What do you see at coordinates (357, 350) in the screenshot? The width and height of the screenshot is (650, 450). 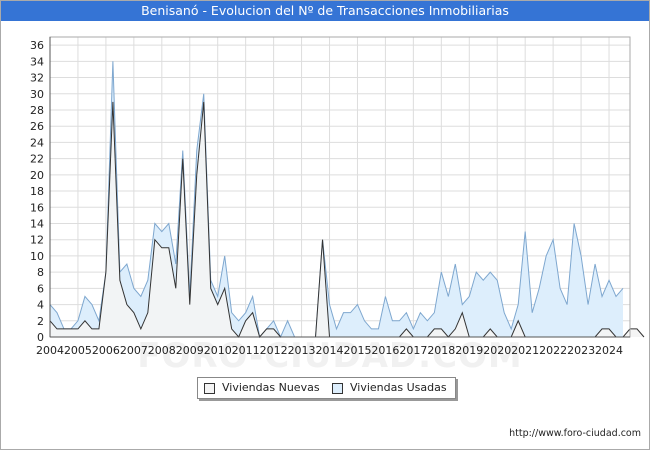 I see `x-tick-label: 2015` at bounding box center [357, 350].